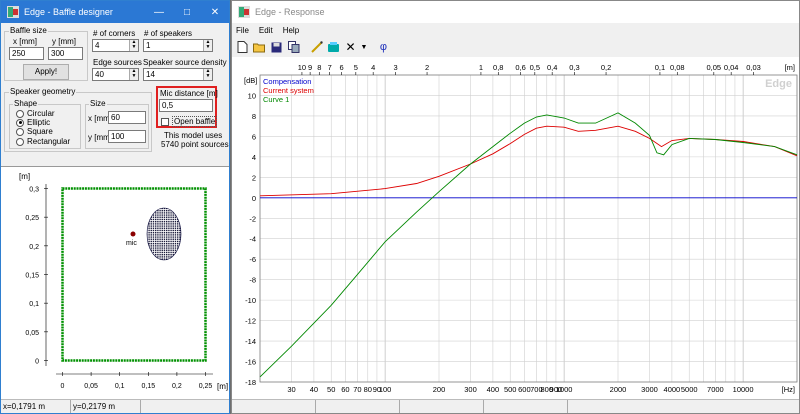 This screenshot has height=414, width=800. What do you see at coordinates (287, 81) in the screenshot?
I see `legend-entry: Compensation` at bounding box center [287, 81].